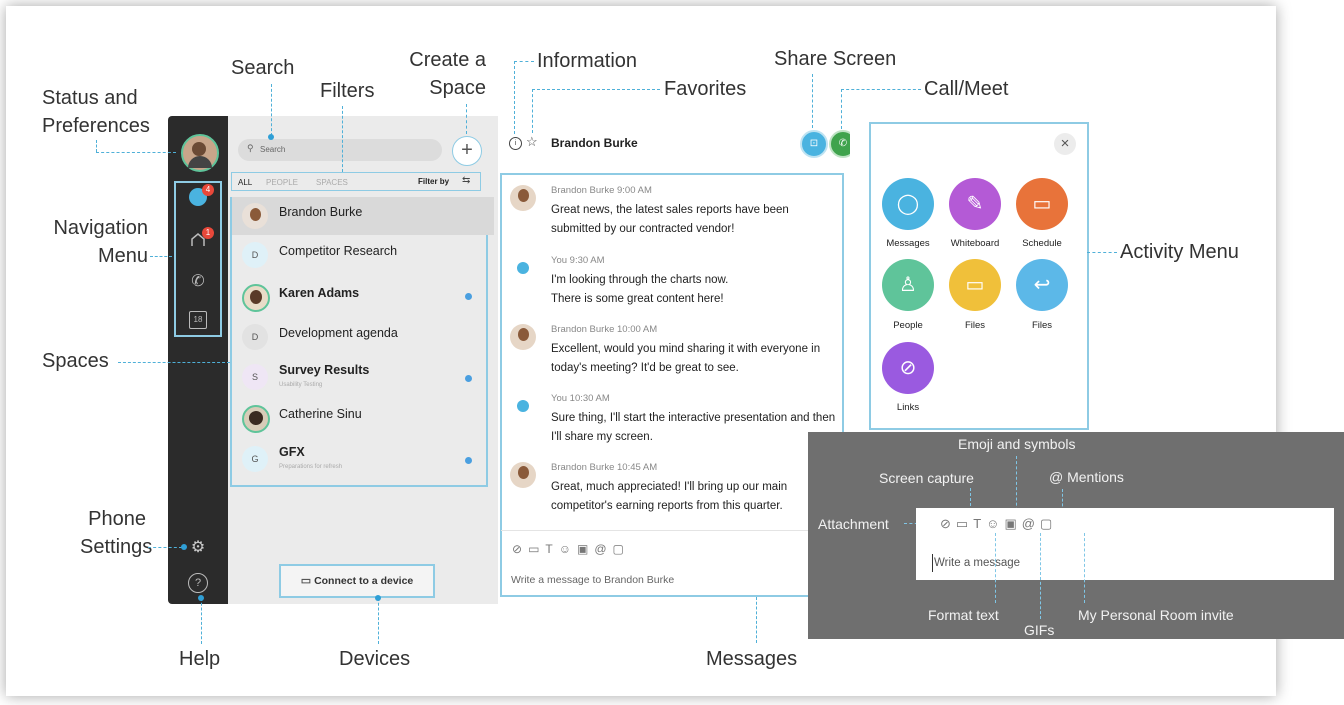  Describe the element at coordinates (208, 190) in the screenshot. I see `messaging-badge: 4` at that location.